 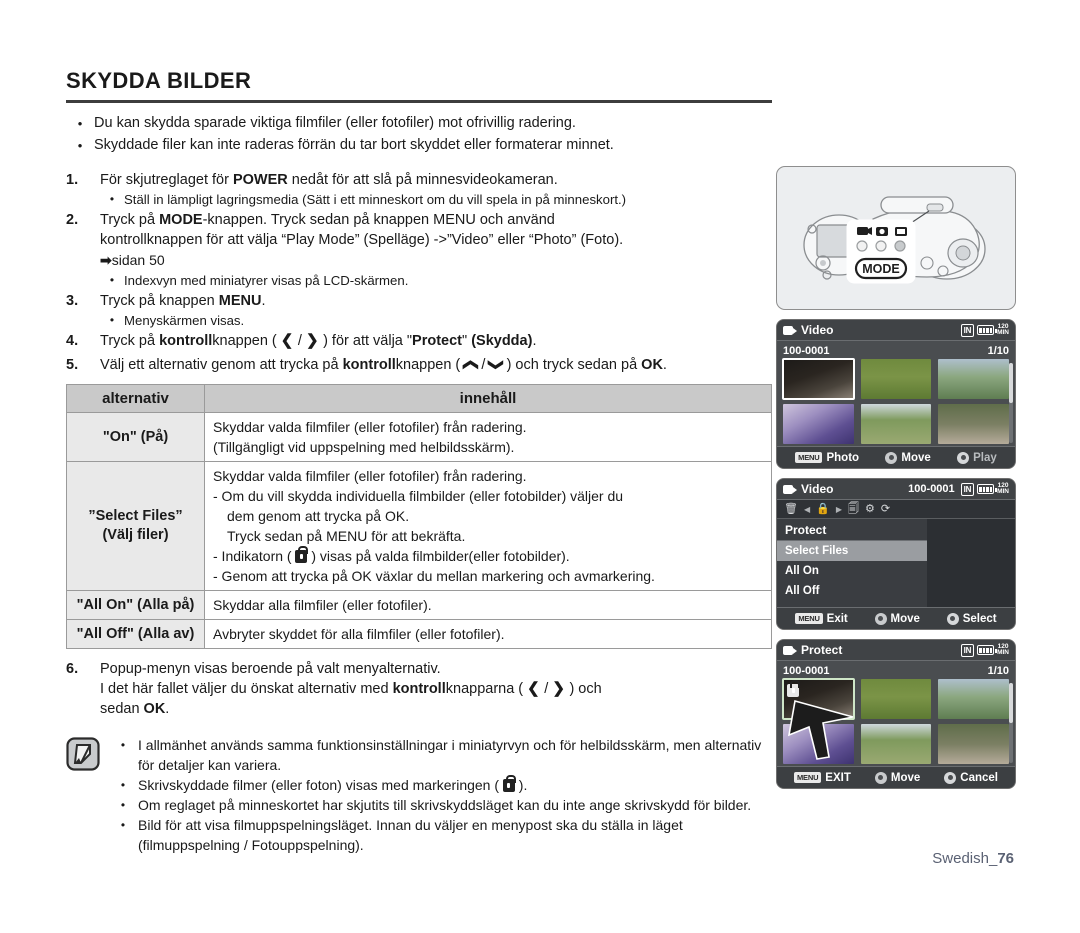 I want to click on settings-icon: ⚙, so click(x=870, y=509).